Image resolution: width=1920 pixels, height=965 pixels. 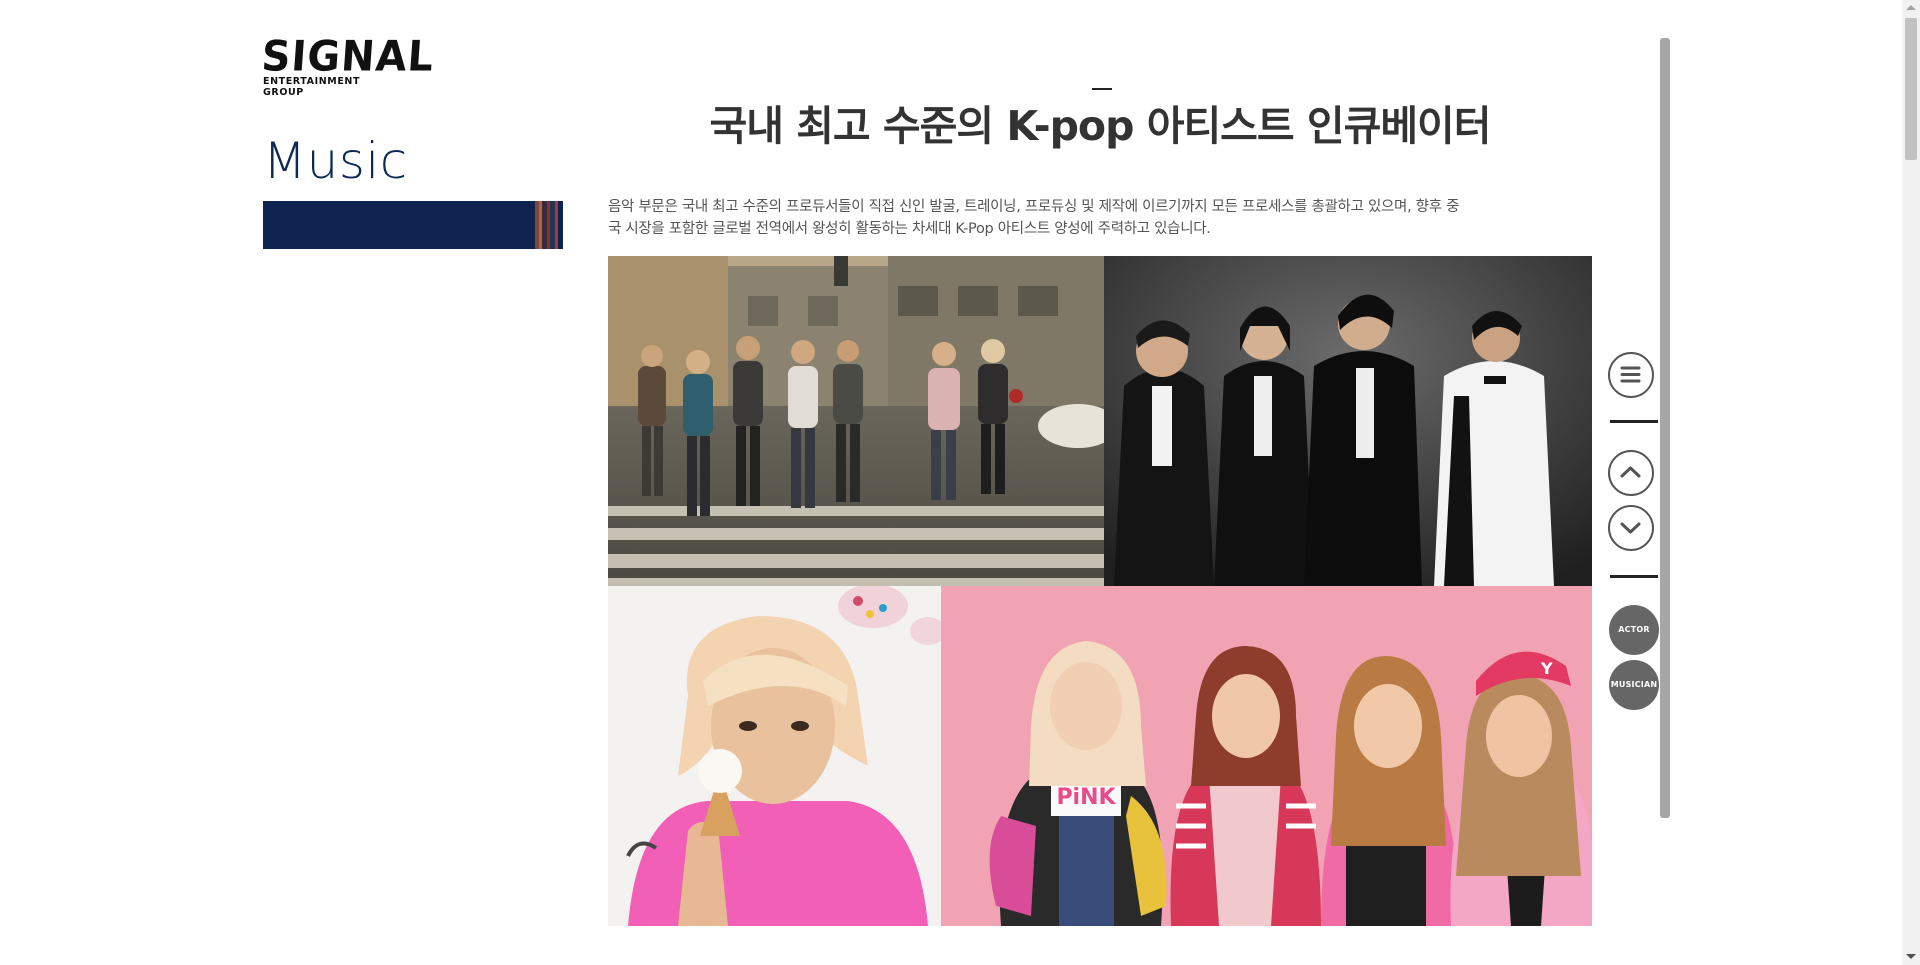 I want to click on chevron-up-icon, so click(x=1630, y=472).